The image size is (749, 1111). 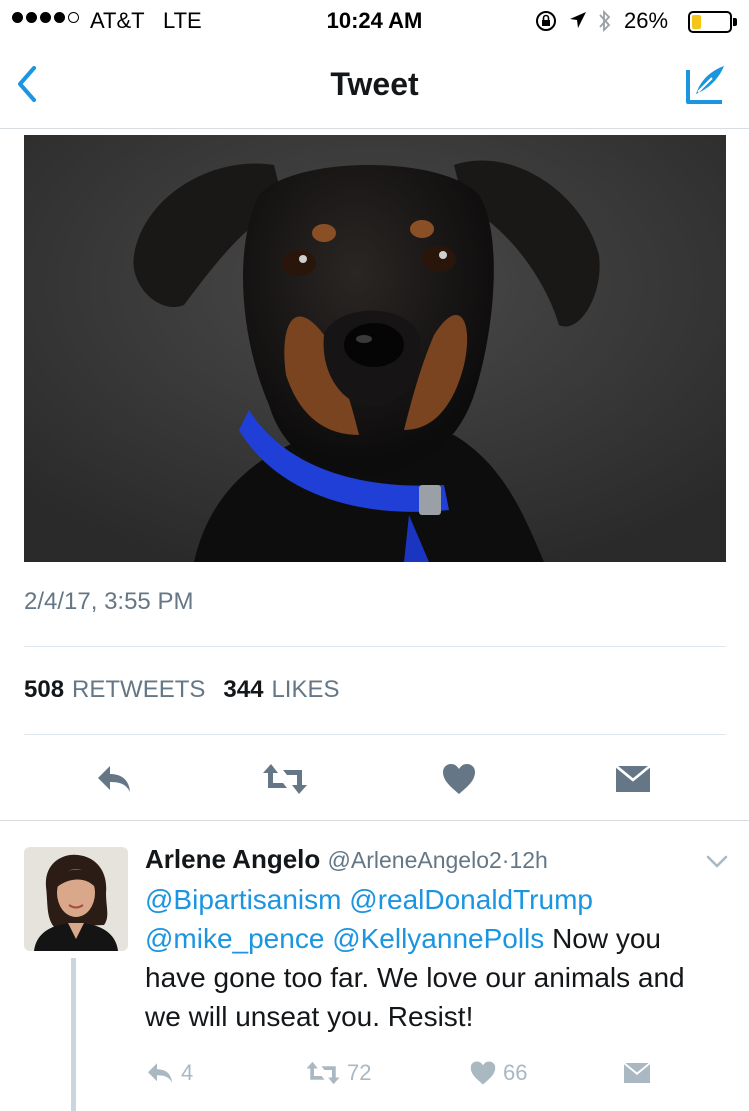 I want to click on chevron-down-icon, so click(x=717, y=861).